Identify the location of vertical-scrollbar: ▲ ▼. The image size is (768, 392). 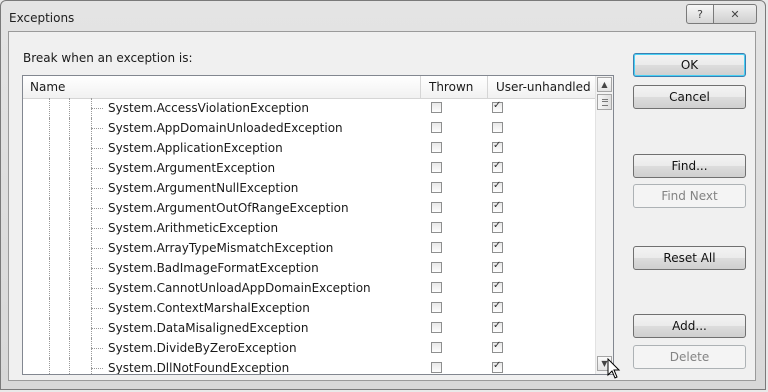
(604, 225).